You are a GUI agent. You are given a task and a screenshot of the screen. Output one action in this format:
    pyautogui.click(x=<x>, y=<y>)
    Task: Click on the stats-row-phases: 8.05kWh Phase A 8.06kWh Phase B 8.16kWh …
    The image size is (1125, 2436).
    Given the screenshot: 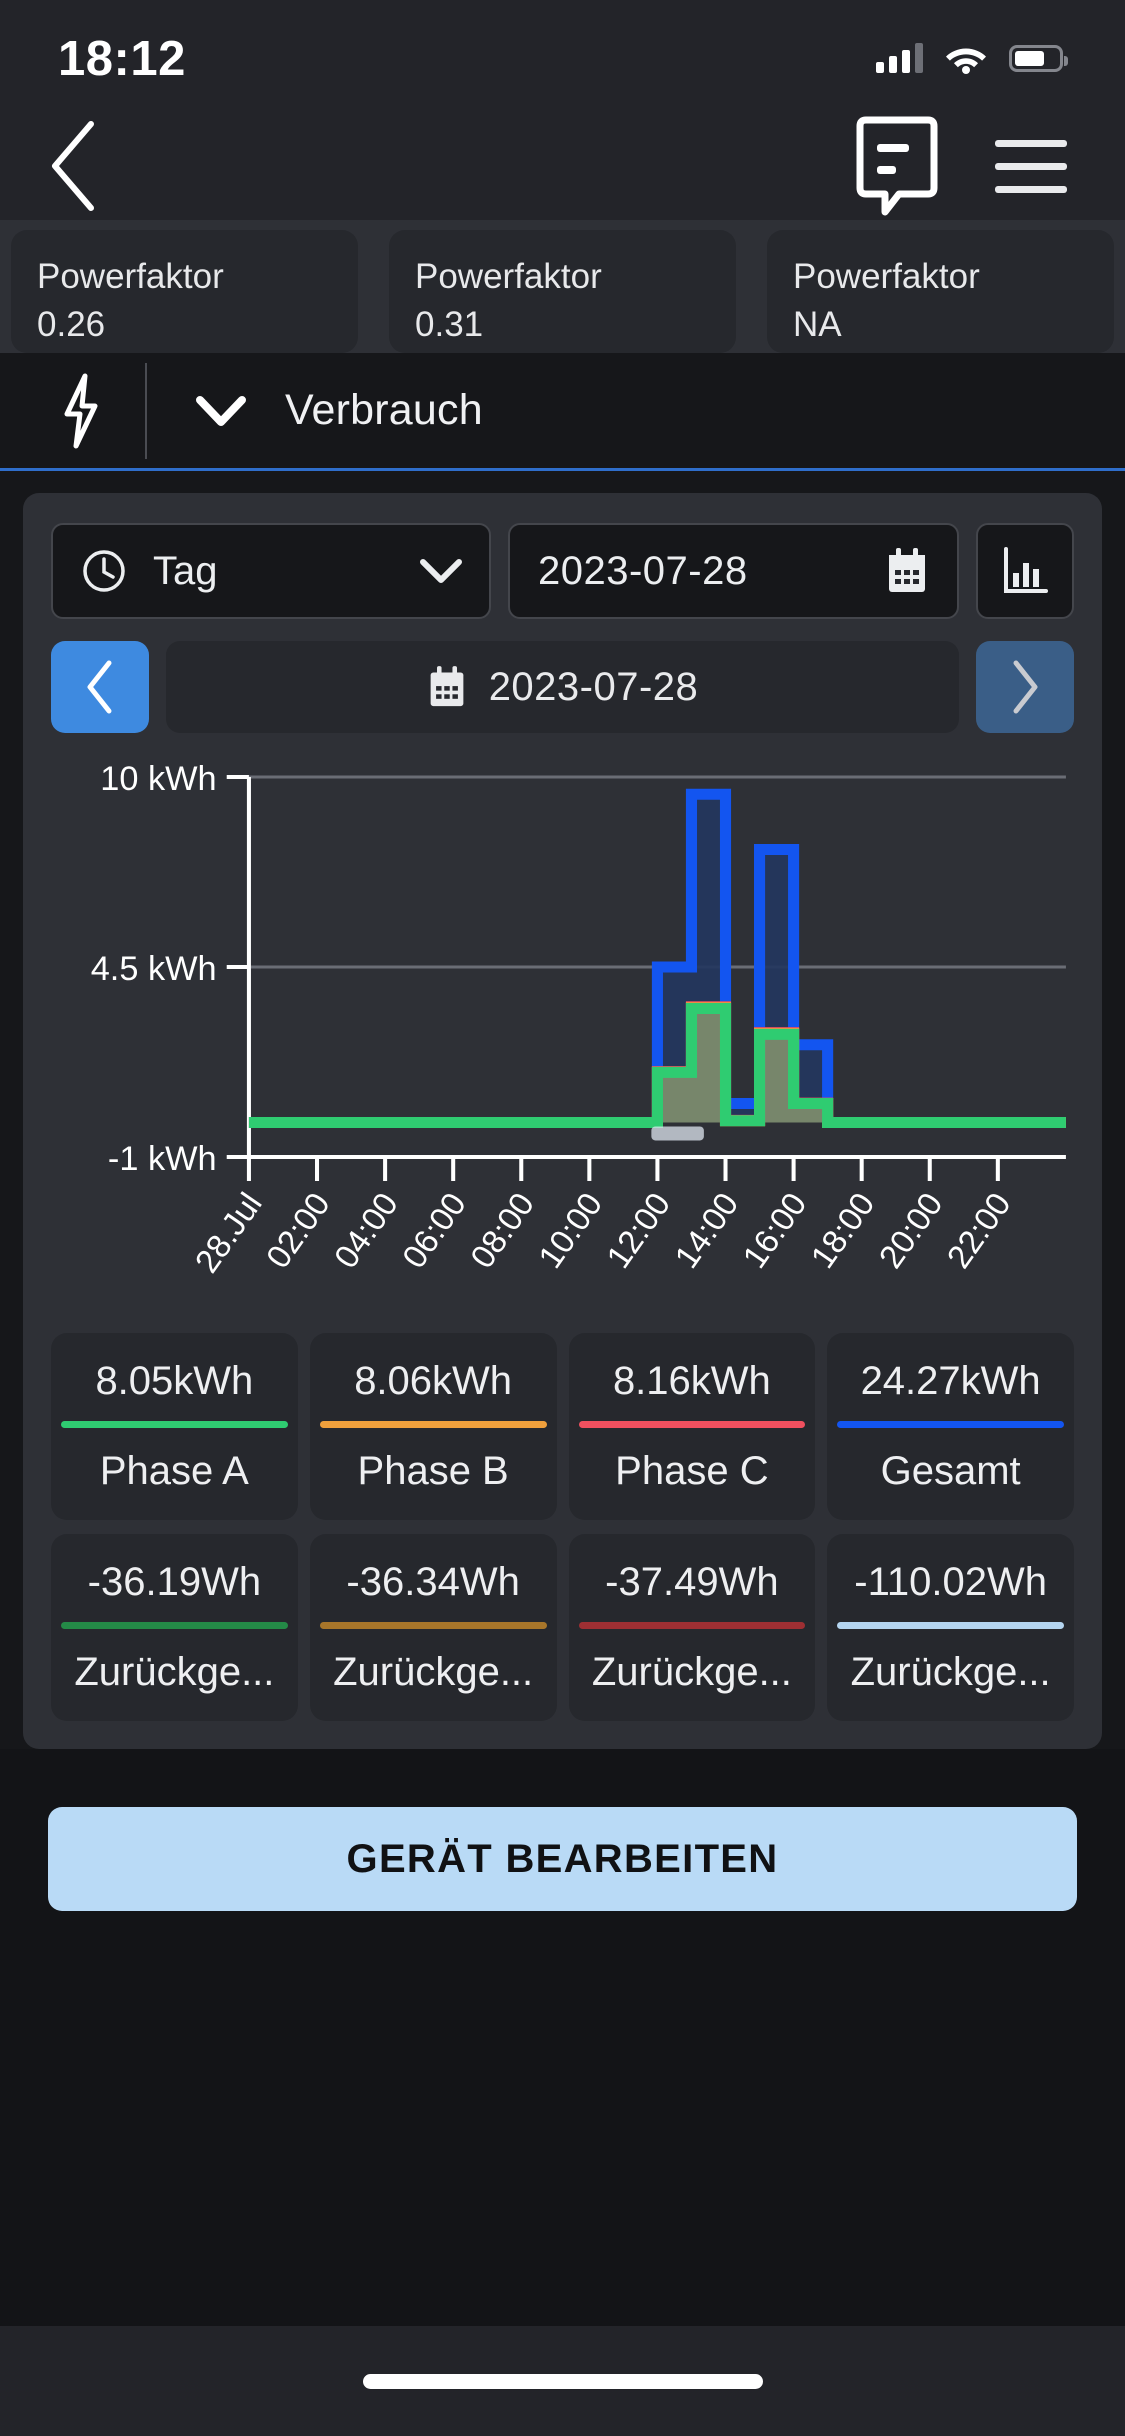 What is the action you would take?
    pyautogui.click(x=562, y=1426)
    